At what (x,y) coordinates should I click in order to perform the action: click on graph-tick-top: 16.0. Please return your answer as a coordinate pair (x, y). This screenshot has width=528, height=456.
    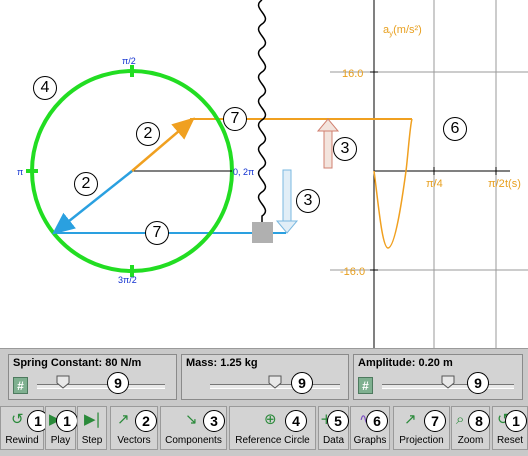
    Looking at the image, I should click on (352, 74).